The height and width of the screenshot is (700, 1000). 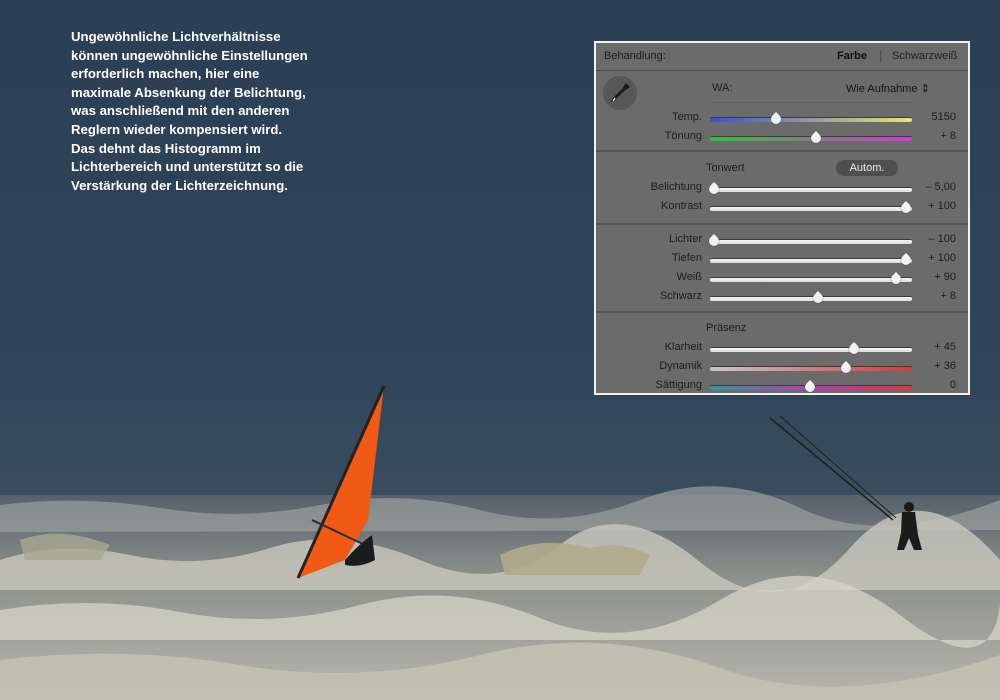 What do you see at coordinates (925, 89) in the screenshot?
I see `updown-icon: ⇕` at bounding box center [925, 89].